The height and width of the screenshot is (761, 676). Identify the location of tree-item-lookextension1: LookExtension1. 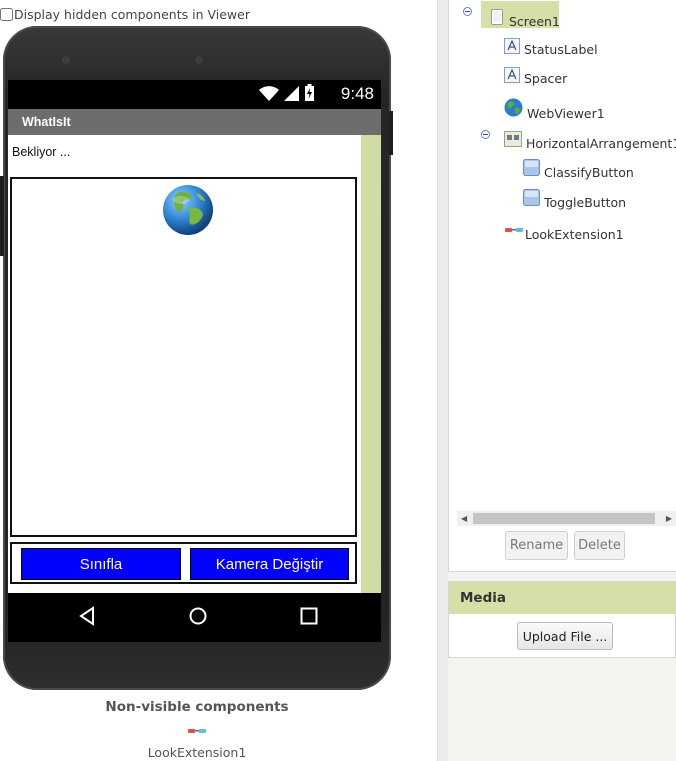
(564, 230).